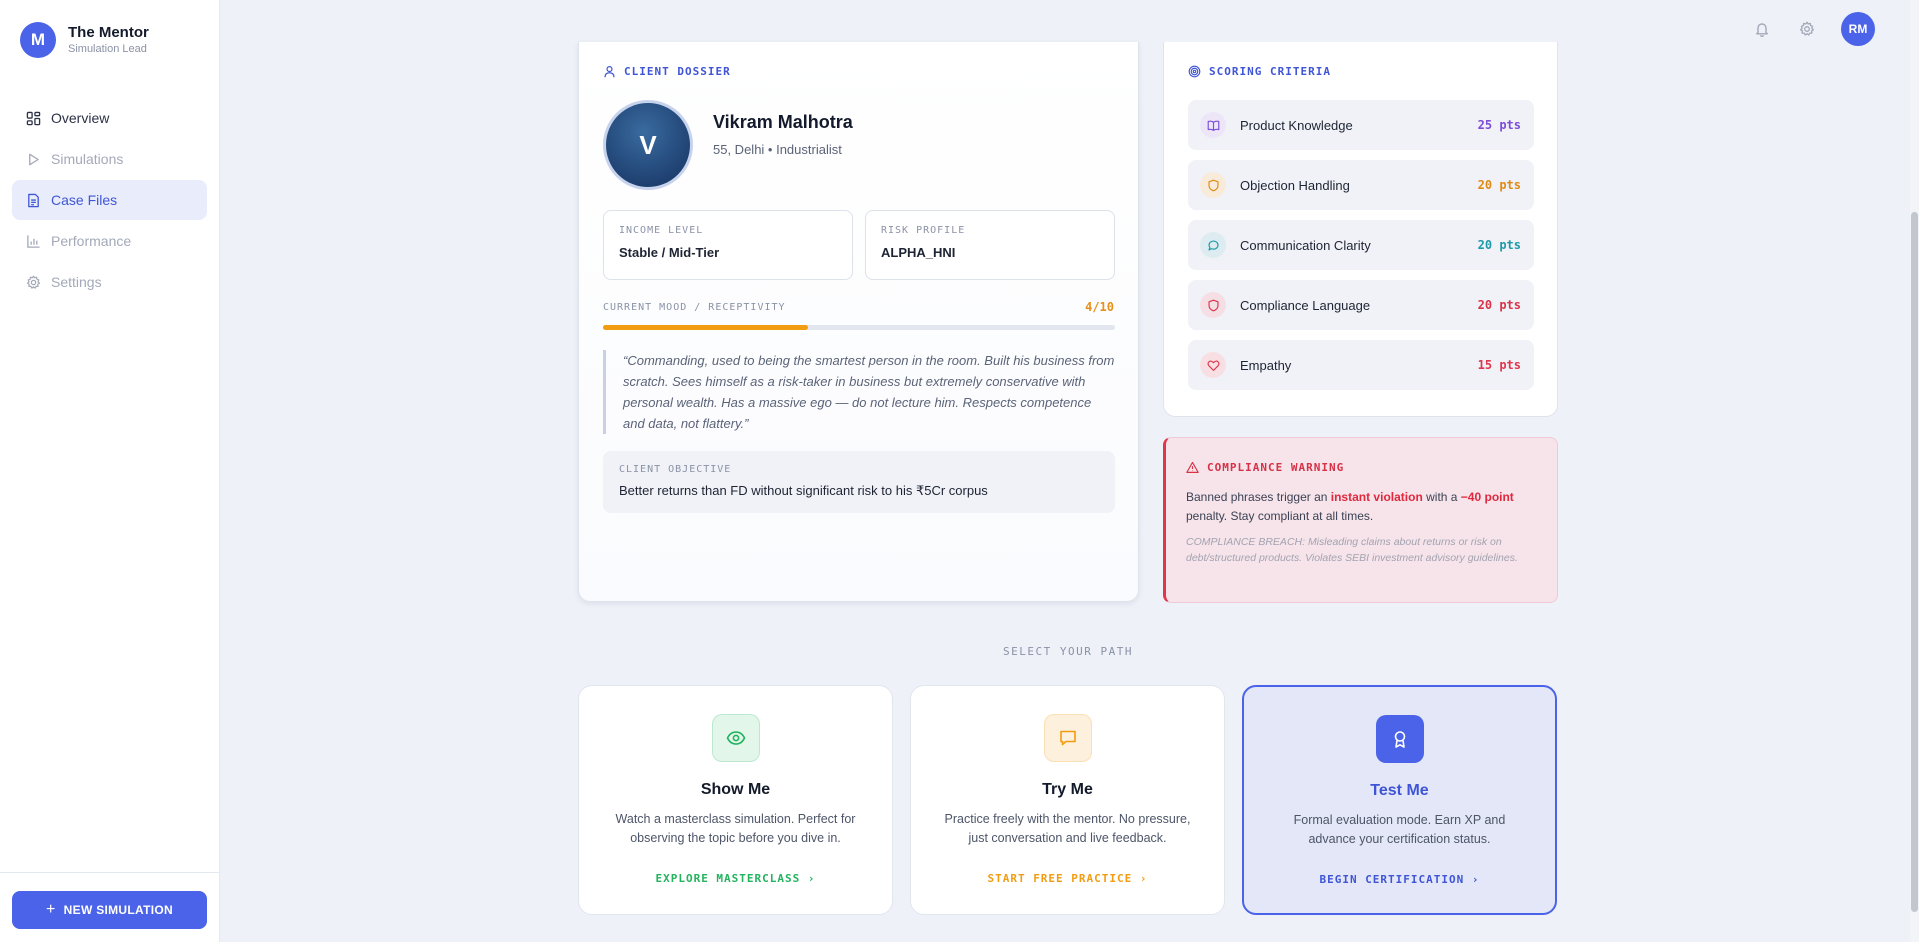 The image size is (1919, 942). What do you see at coordinates (677, 71) in the screenshot?
I see `client-dossier-title: CLIENT DOSSIER` at bounding box center [677, 71].